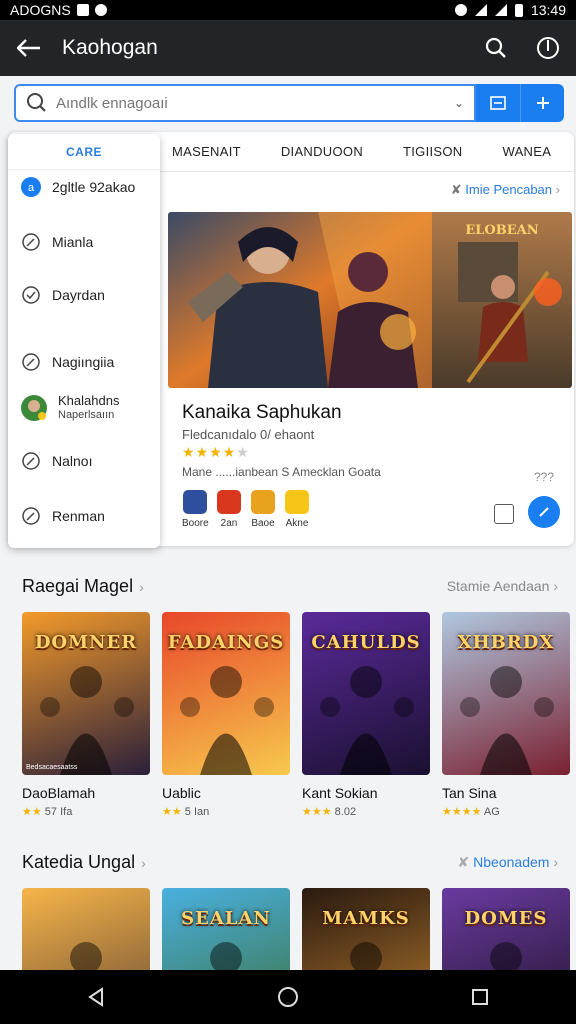 The width and height of the screenshot is (576, 1024). I want to click on info-icon, so click(548, 48).